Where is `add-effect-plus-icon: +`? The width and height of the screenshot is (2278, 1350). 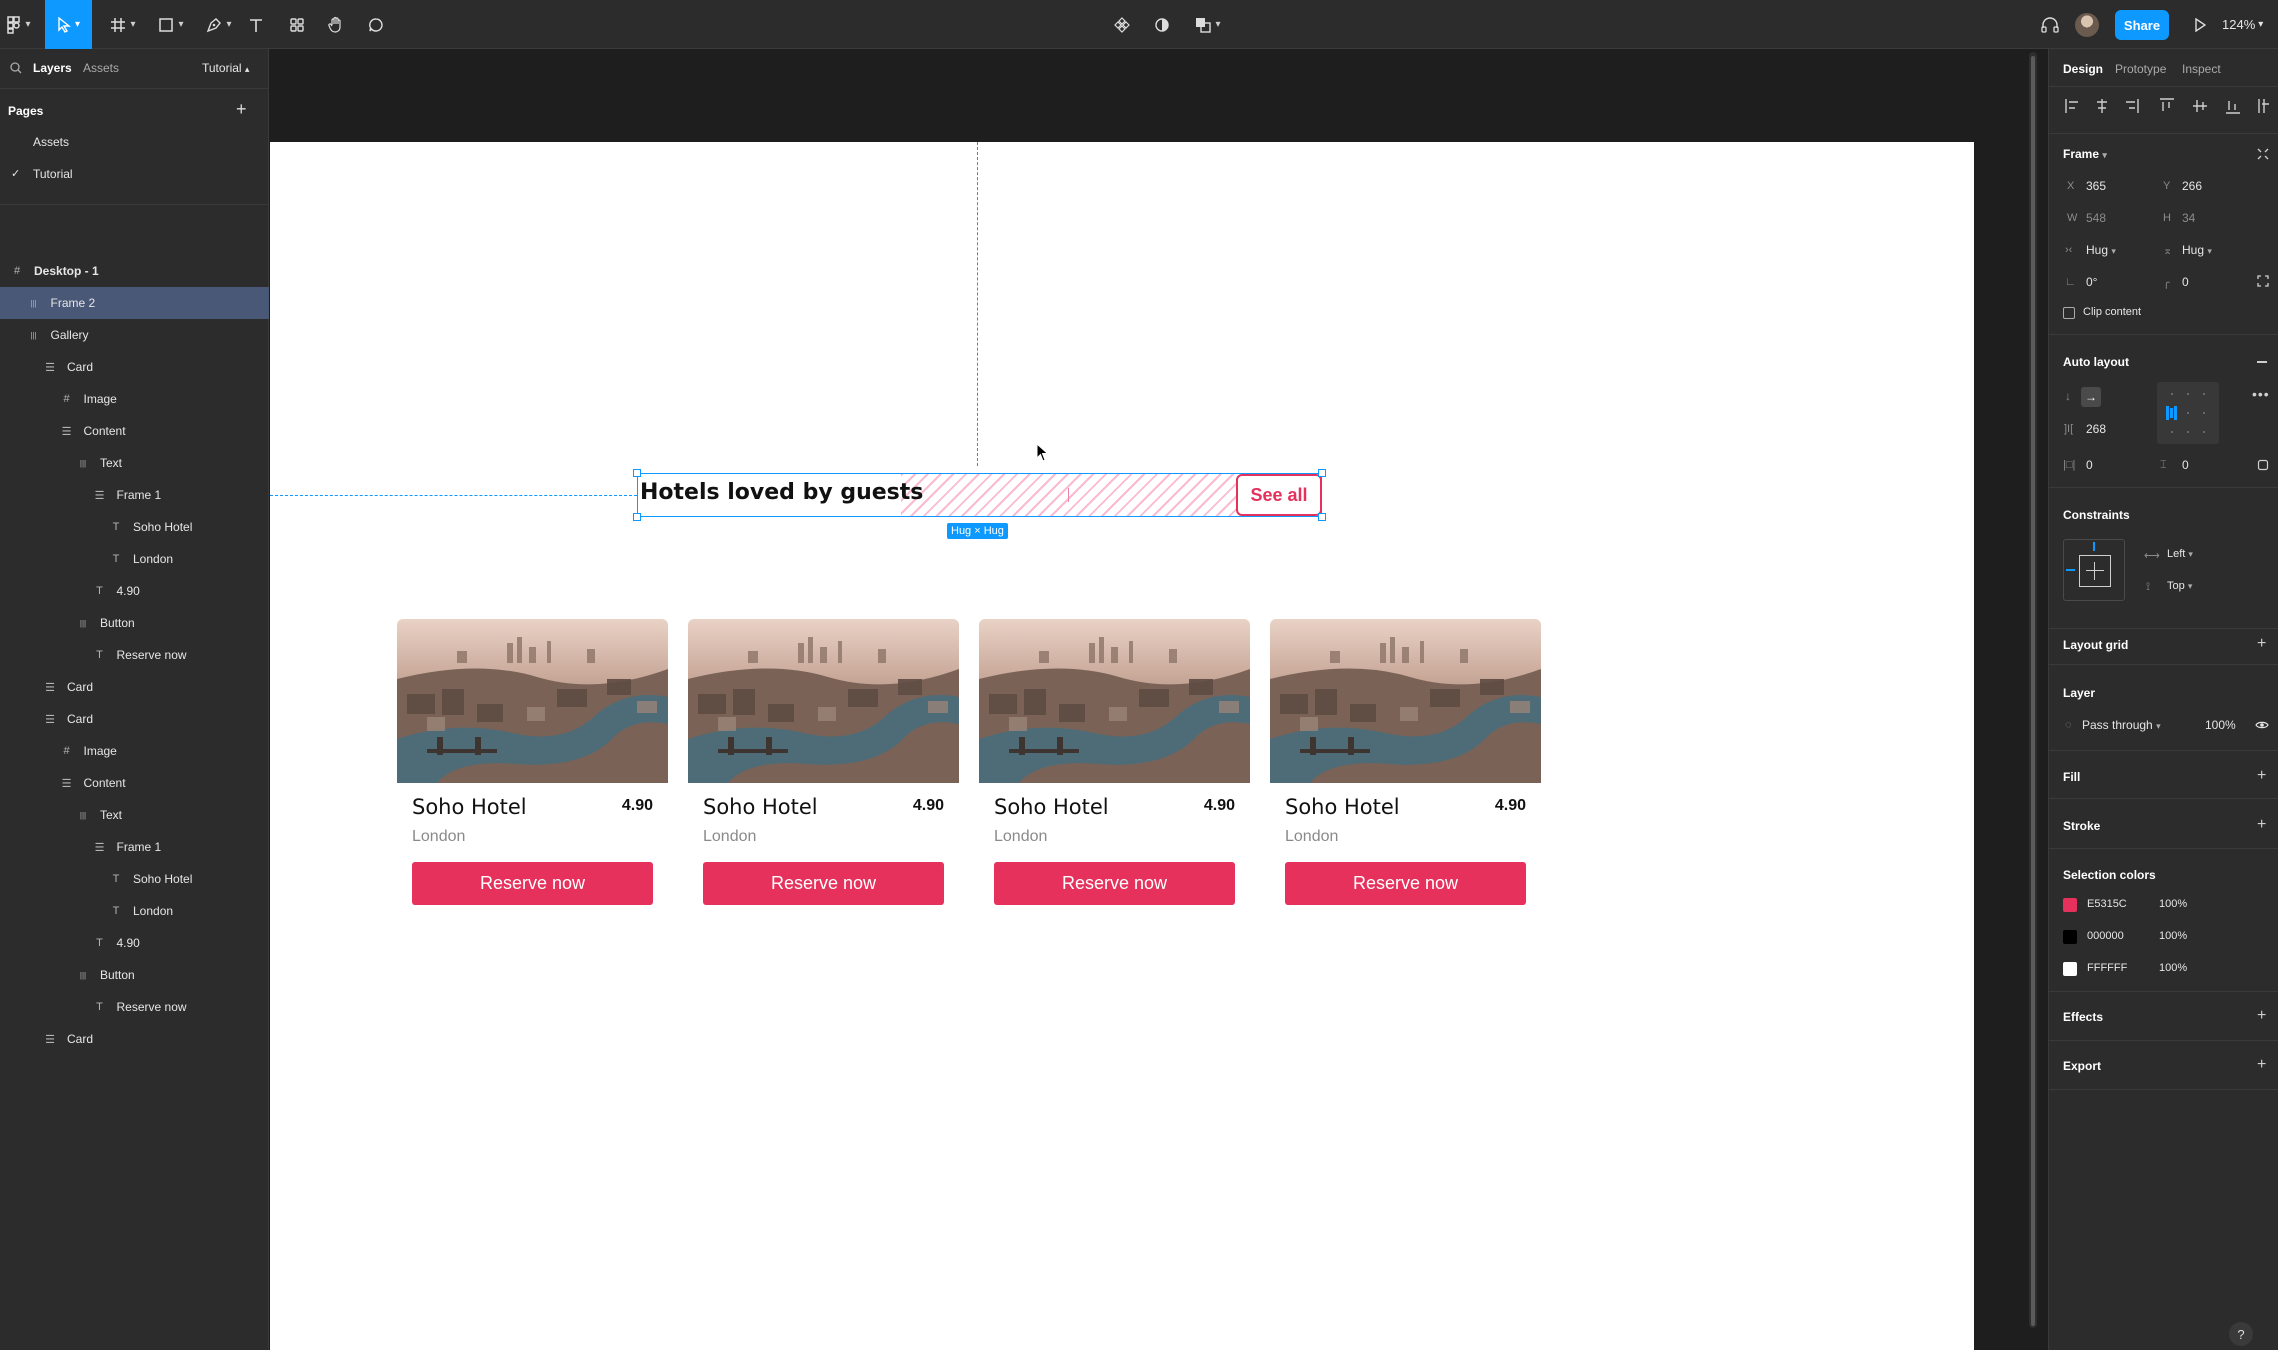
add-effect-plus-icon: + is located at coordinates (2261, 1016).